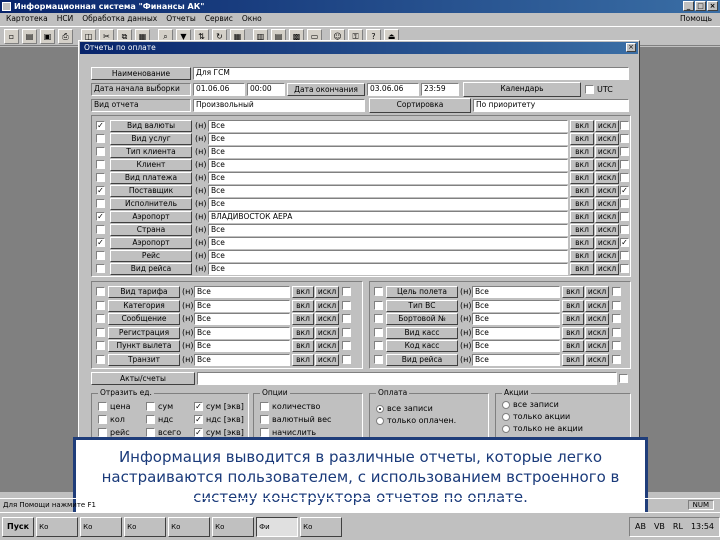 This screenshot has height=540, width=720. Describe the element at coordinates (422, 359) in the screenshot. I see `subfilter-label-button: Вид рейса` at that location.